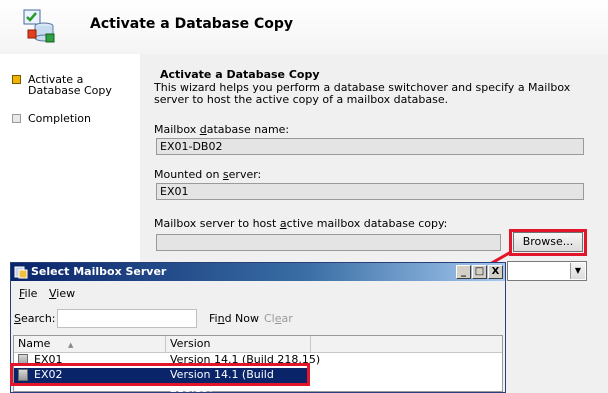  What do you see at coordinates (479, 272) in the screenshot?
I see `maximize-button: □` at bounding box center [479, 272].